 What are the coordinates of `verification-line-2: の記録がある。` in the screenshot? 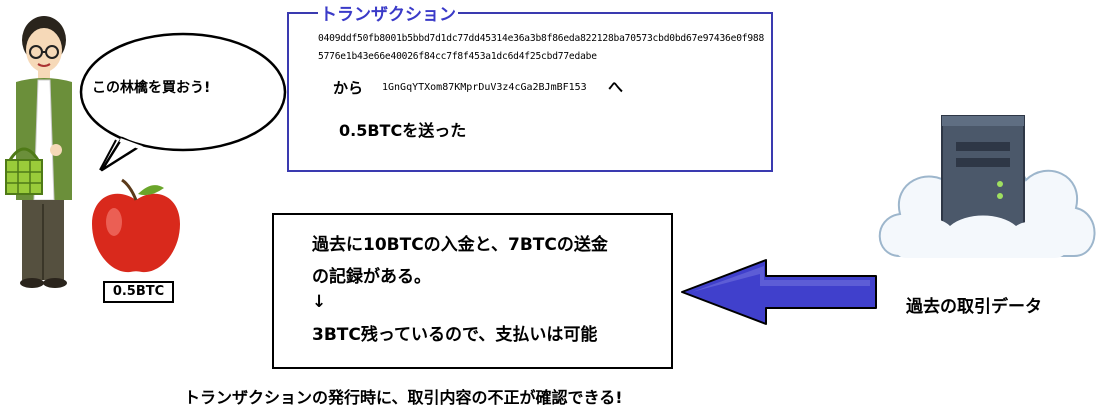 It's located at (371, 277).